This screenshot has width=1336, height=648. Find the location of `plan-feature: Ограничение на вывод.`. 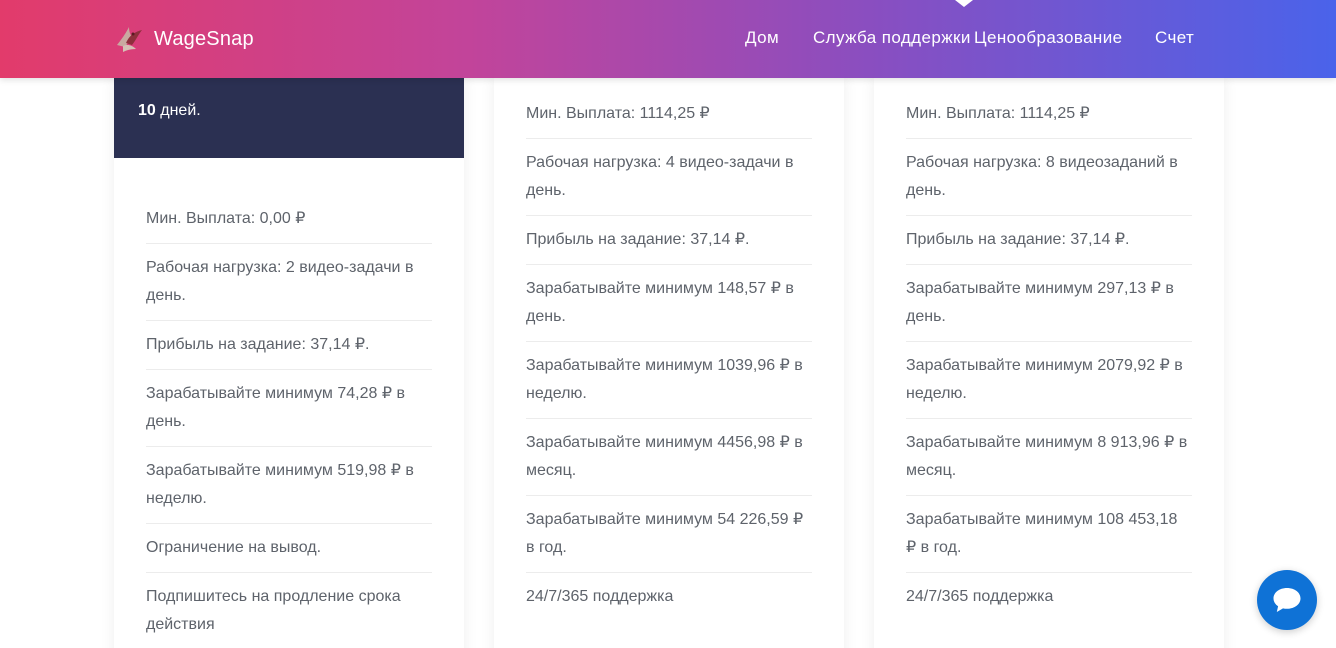

plan-feature: Ограничение на вывод. is located at coordinates (289, 548).